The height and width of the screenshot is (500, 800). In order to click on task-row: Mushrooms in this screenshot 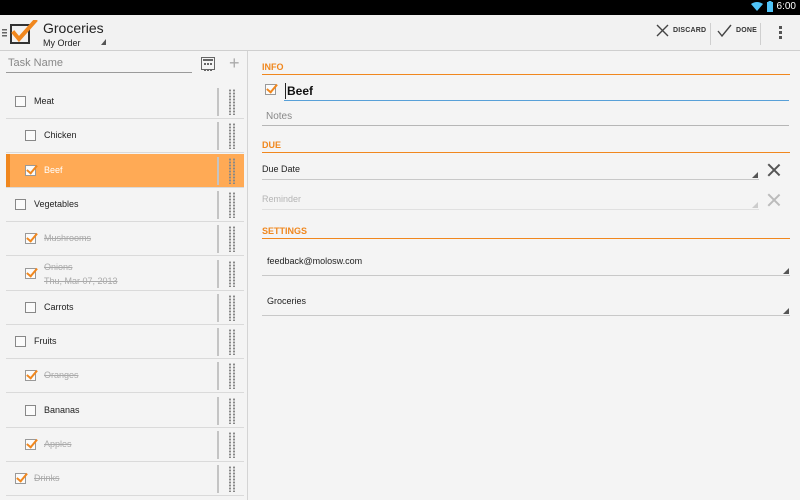, I will do `click(124, 239)`.